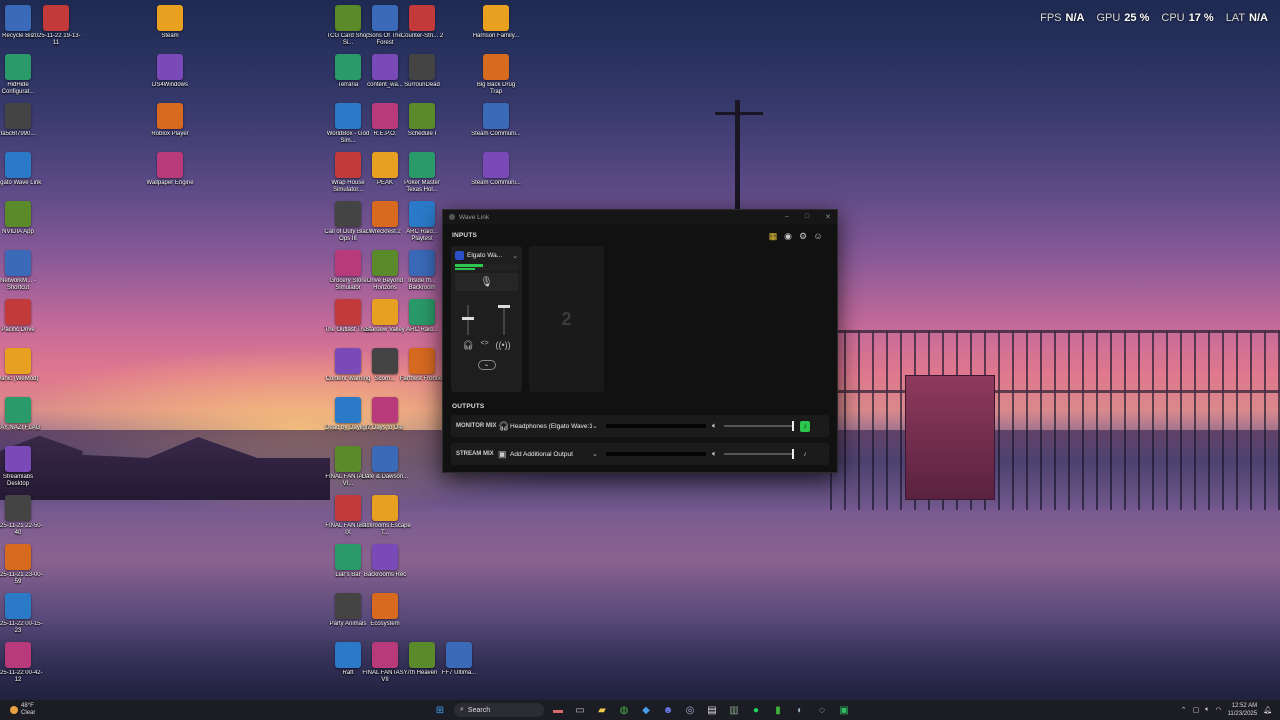 Image resolution: width=1280 pixels, height=720 pixels. What do you see at coordinates (1207, 710) in the screenshot?
I see `volume-icon: 🔈︎` at bounding box center [1207, 710].